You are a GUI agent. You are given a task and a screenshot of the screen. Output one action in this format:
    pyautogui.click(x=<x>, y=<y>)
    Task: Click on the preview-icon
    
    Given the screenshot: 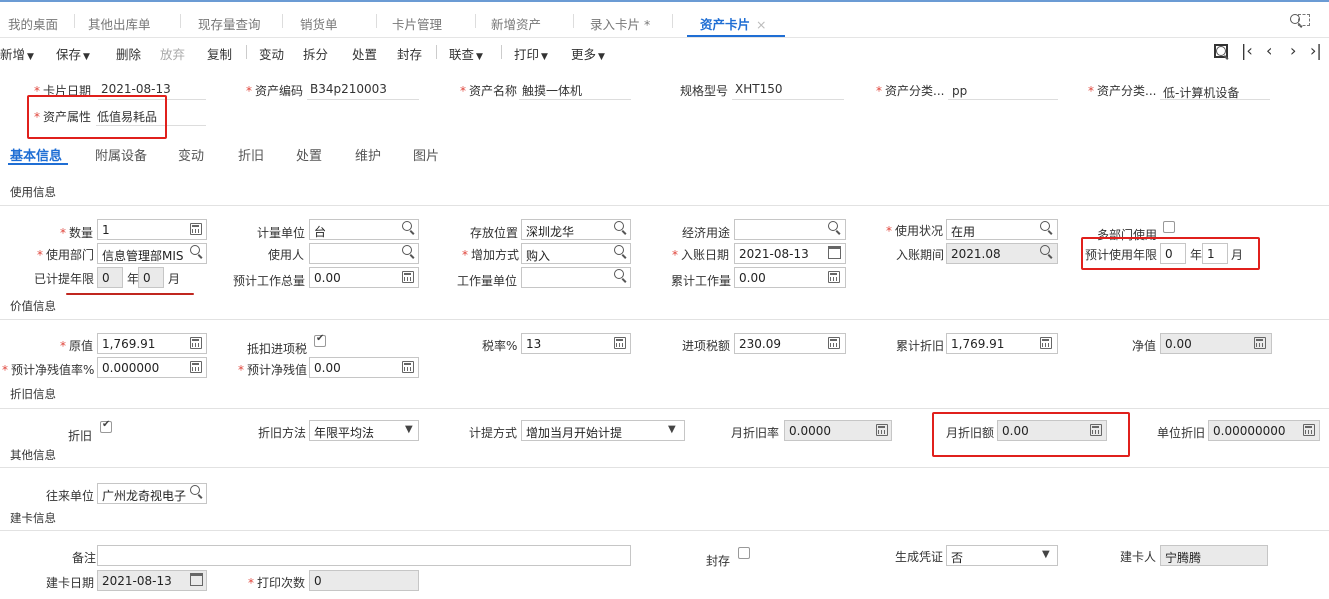 What is the action you would take?
    pyautogui.click(x=1221, y=51)
    